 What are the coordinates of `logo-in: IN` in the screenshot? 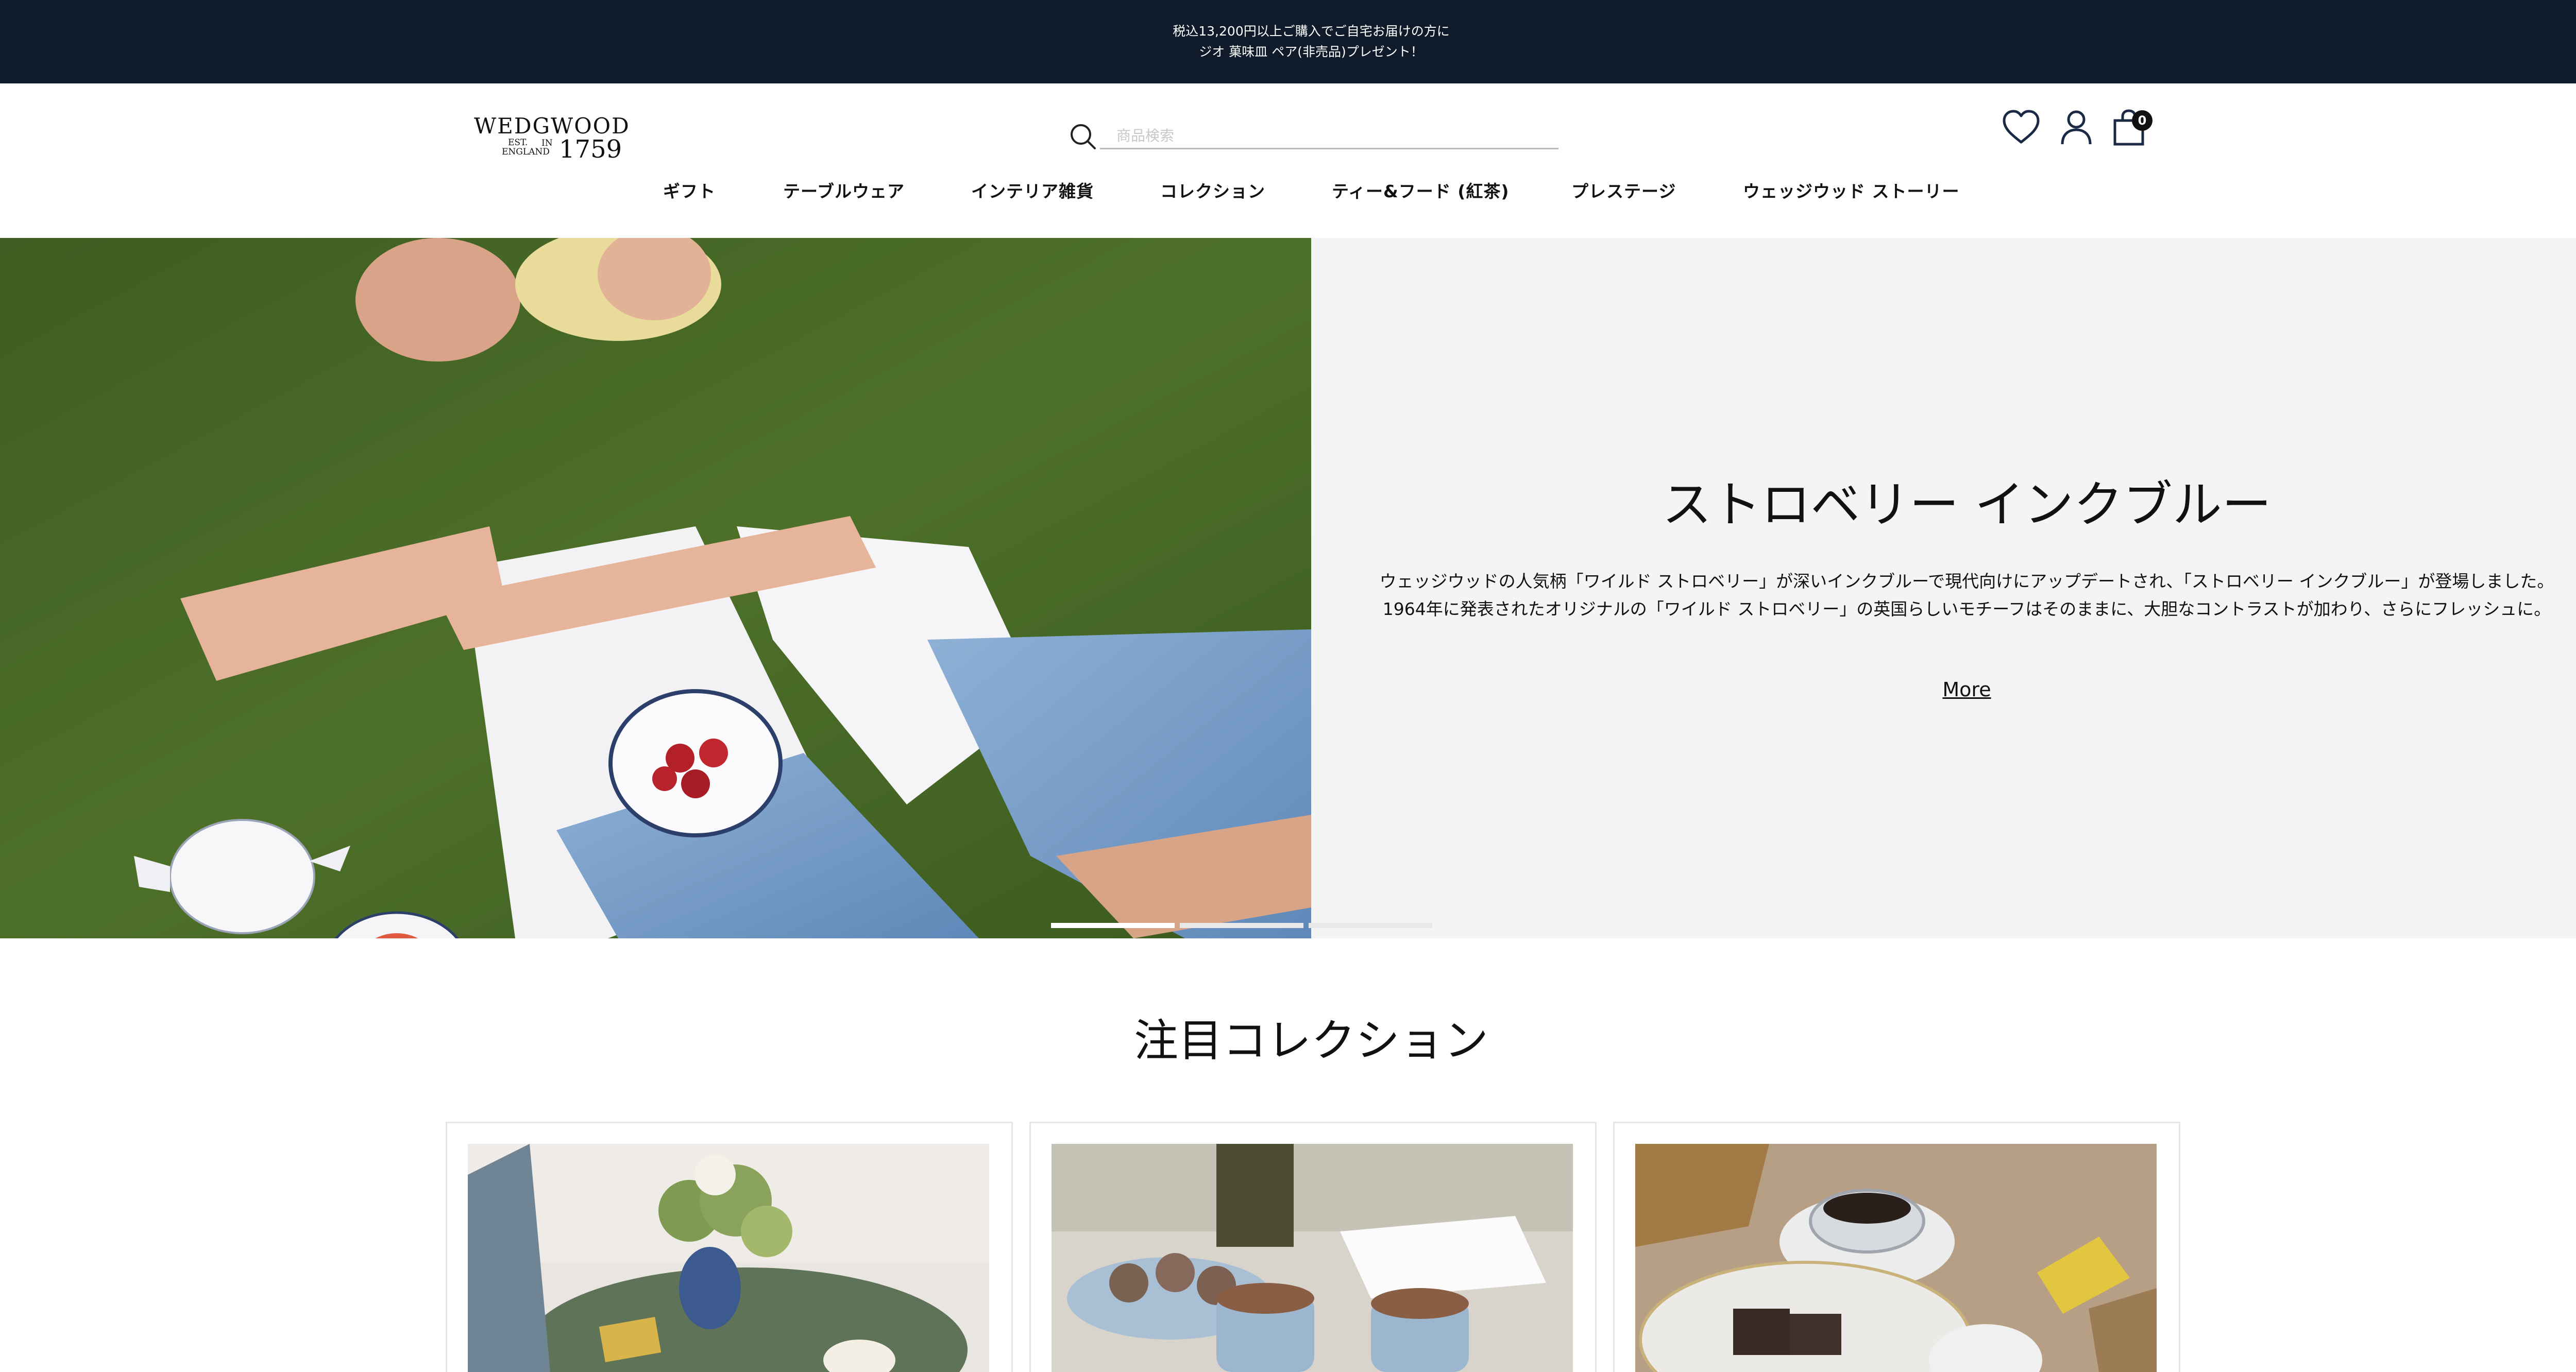 It's located at (547, 143).